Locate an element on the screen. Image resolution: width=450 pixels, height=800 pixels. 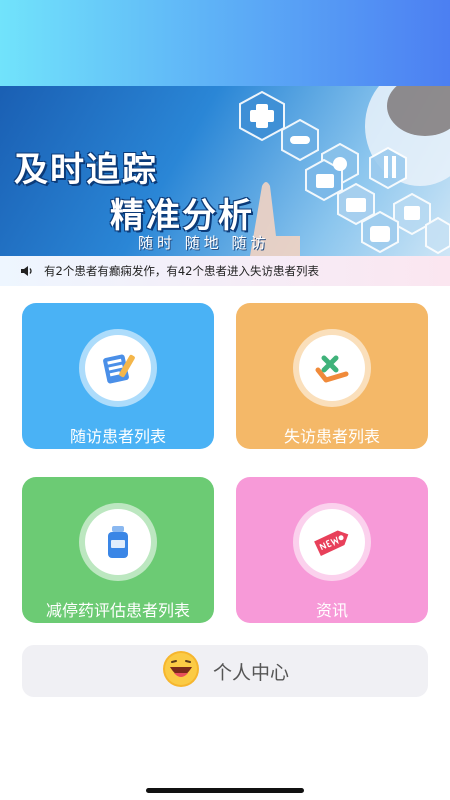
lost-followup-patient-list-button: 失访患者列表 is located at coordinates (332, 376).